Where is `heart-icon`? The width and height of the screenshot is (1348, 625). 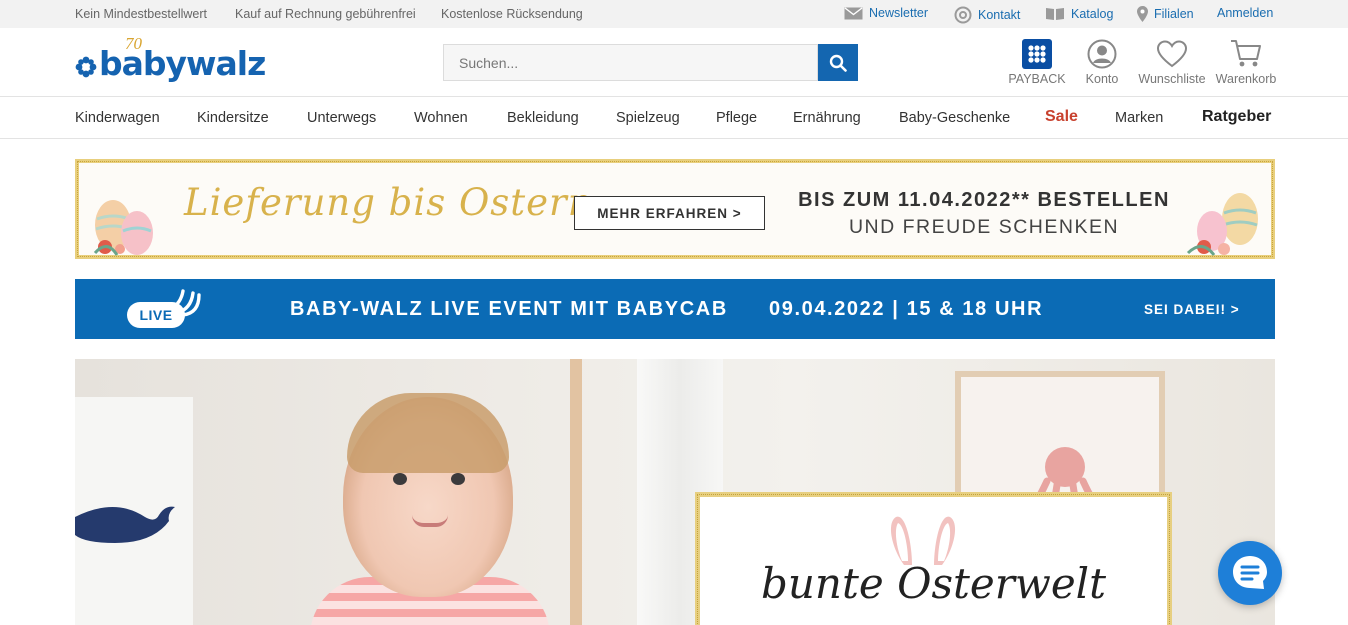
heart-icon is located at coordinates (1172, 54).